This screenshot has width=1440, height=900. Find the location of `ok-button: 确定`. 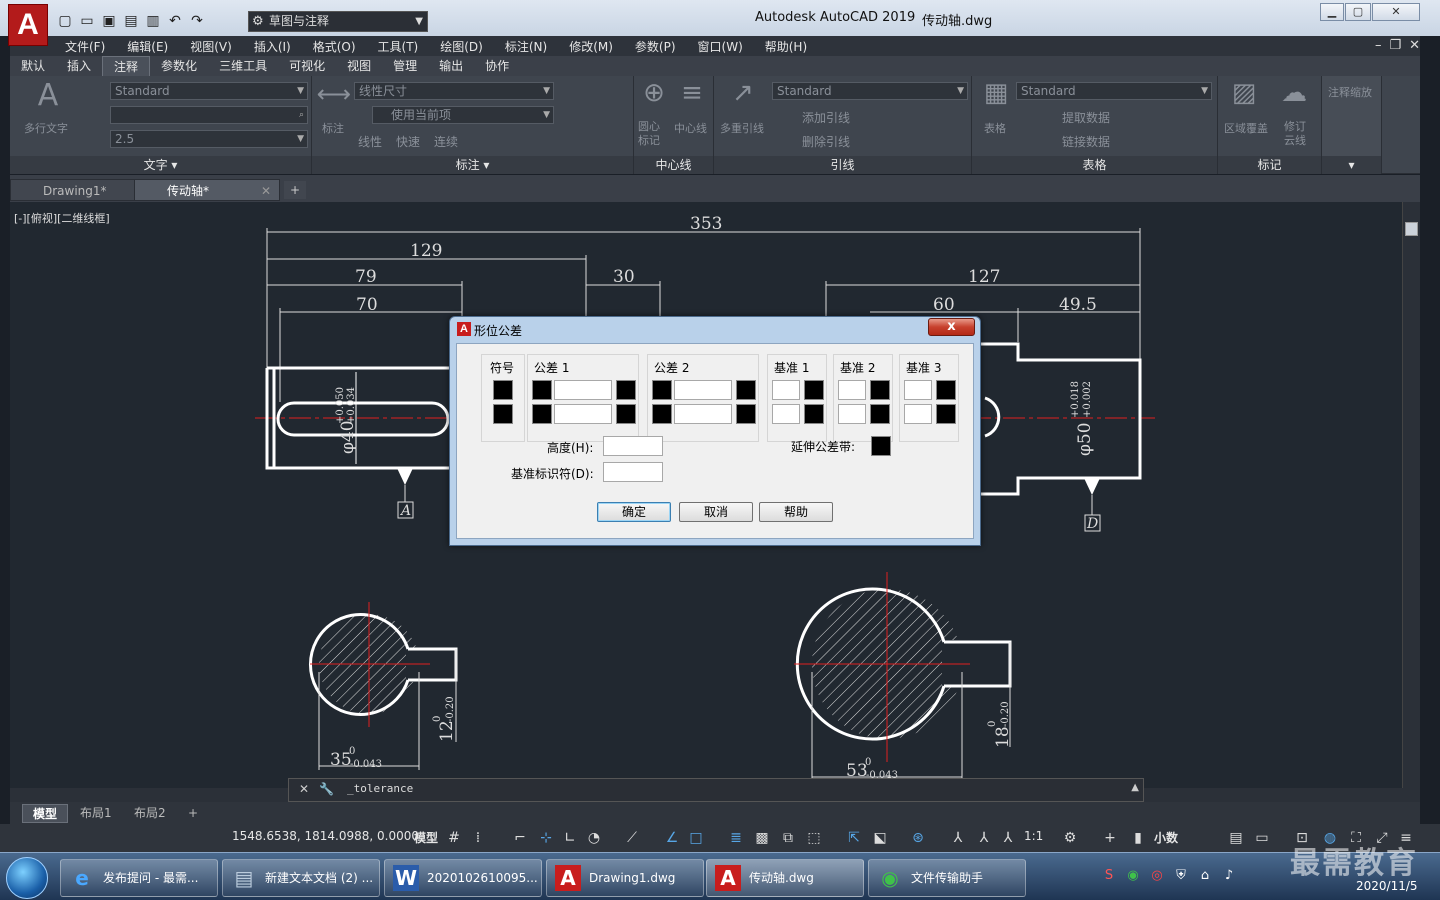

ok-button: 确定 is located at coordinates (634, 512).